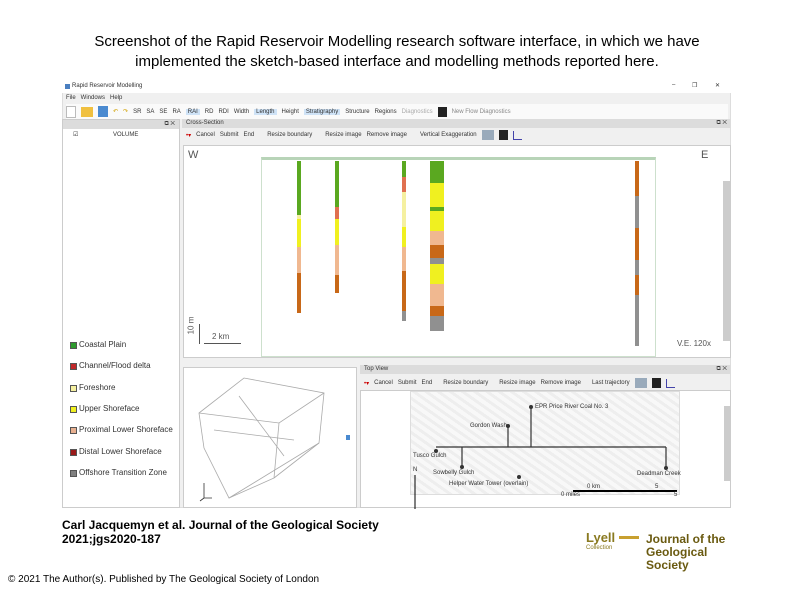  I want to click on tool-rai: RAI, so click(192, 111).